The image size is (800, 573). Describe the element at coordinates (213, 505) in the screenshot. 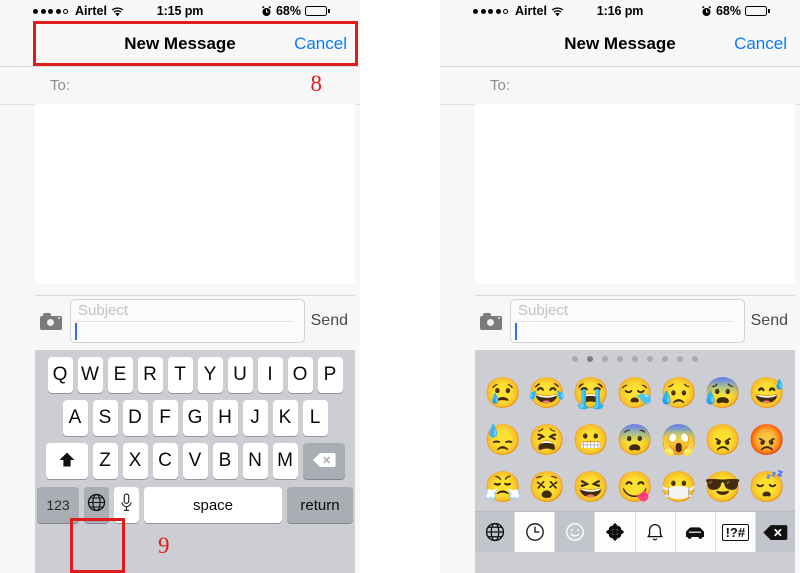

I see `space-key: space` at that location.